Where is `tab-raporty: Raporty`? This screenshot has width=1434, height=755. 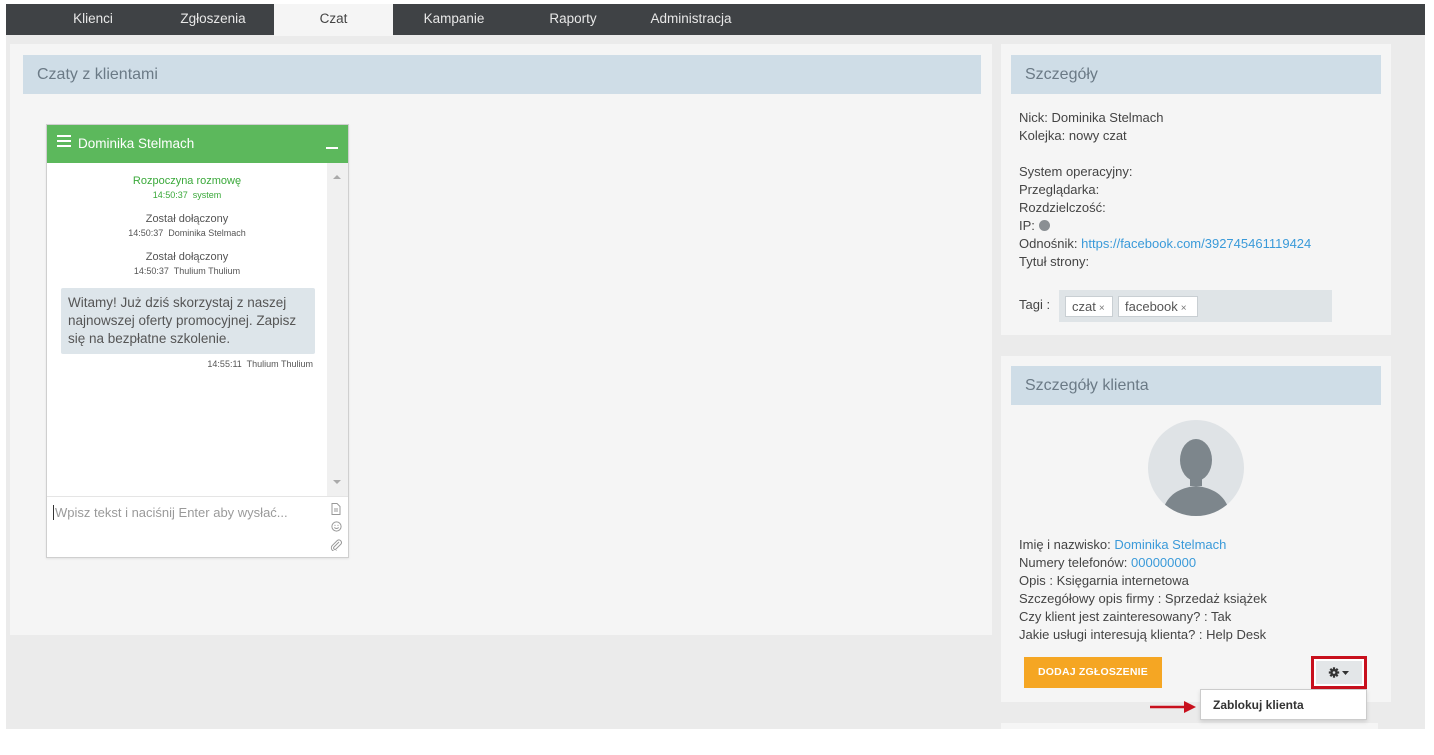 tab-raporty: Raporty is located at coordinates (573, 19).